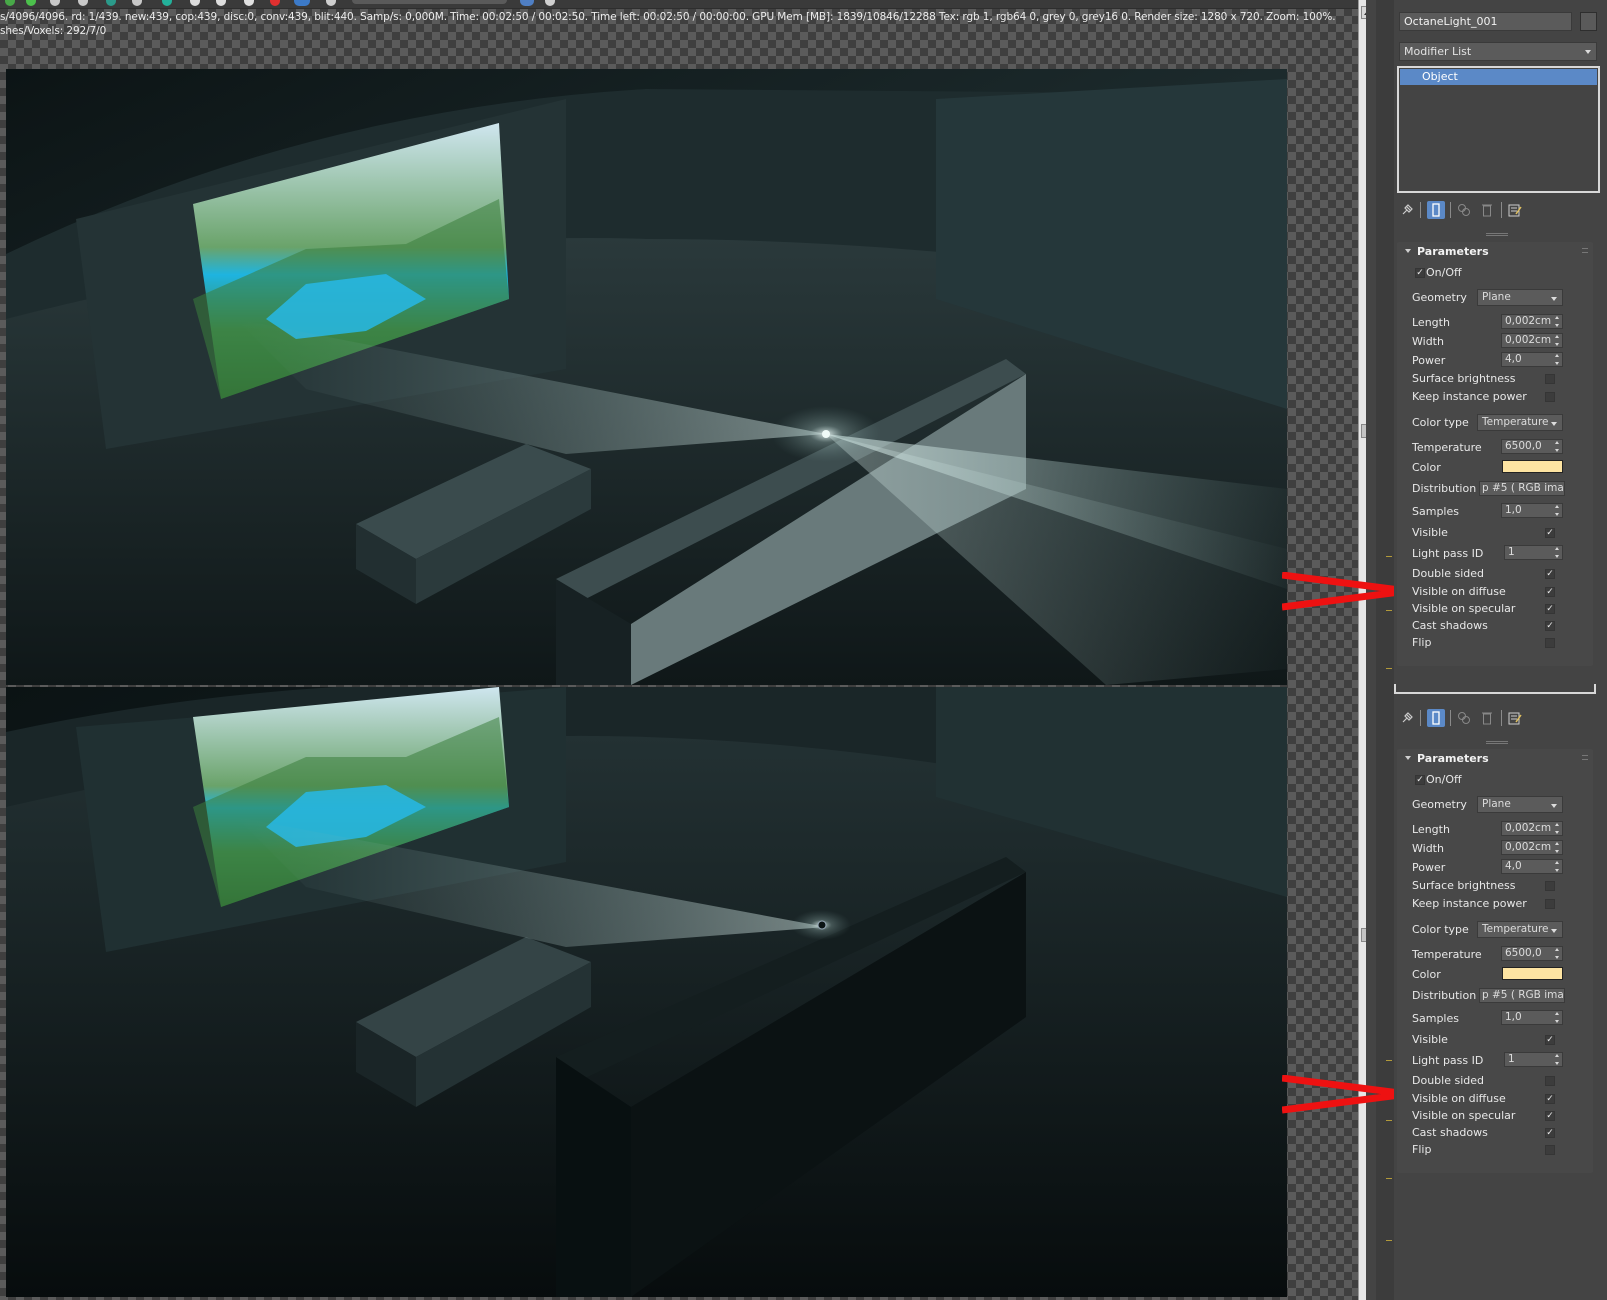 This screenshot has height=1300, width=1607. Describe the element at coordinates (1588, 21) in the screenshot. I see `object-color-swatch` at that location.